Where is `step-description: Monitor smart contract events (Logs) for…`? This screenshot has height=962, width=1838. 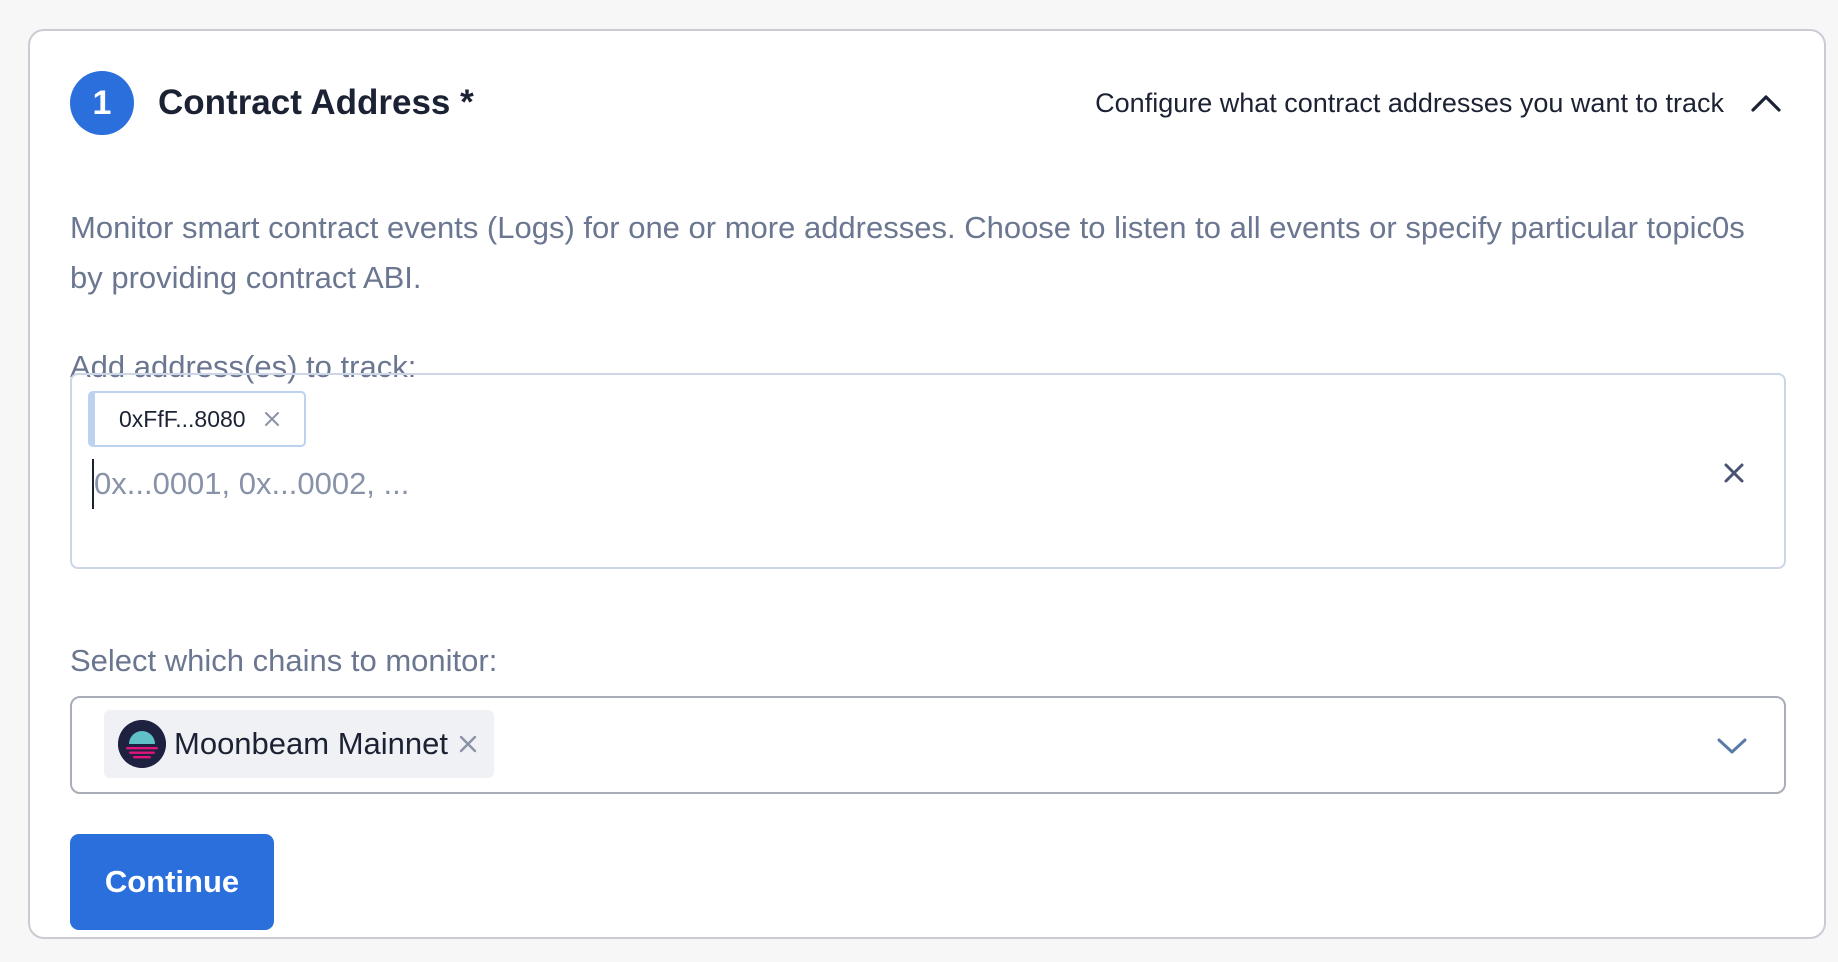 step-description: Monitor smart contract events (Logs) for… is located at coordinates (907, 252).